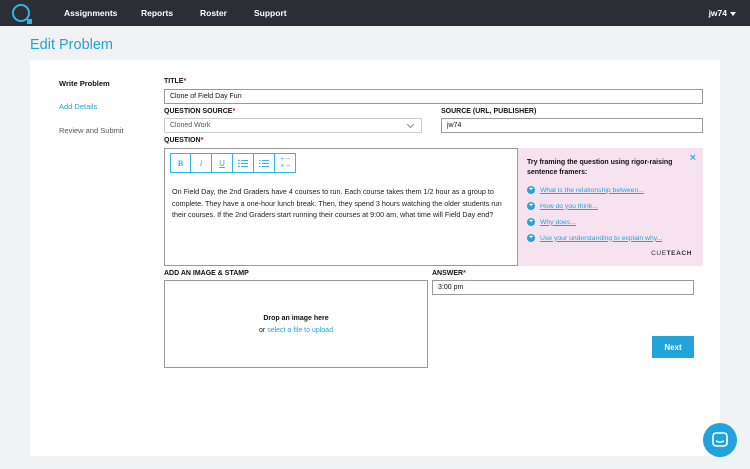 Image resolution: width=750 pixels, height=469 pixels. Describe the element at coordinates (489, 111) in the screenshot. I see `source-label: SOURCE (URL, PUBLISHER)` at that location.